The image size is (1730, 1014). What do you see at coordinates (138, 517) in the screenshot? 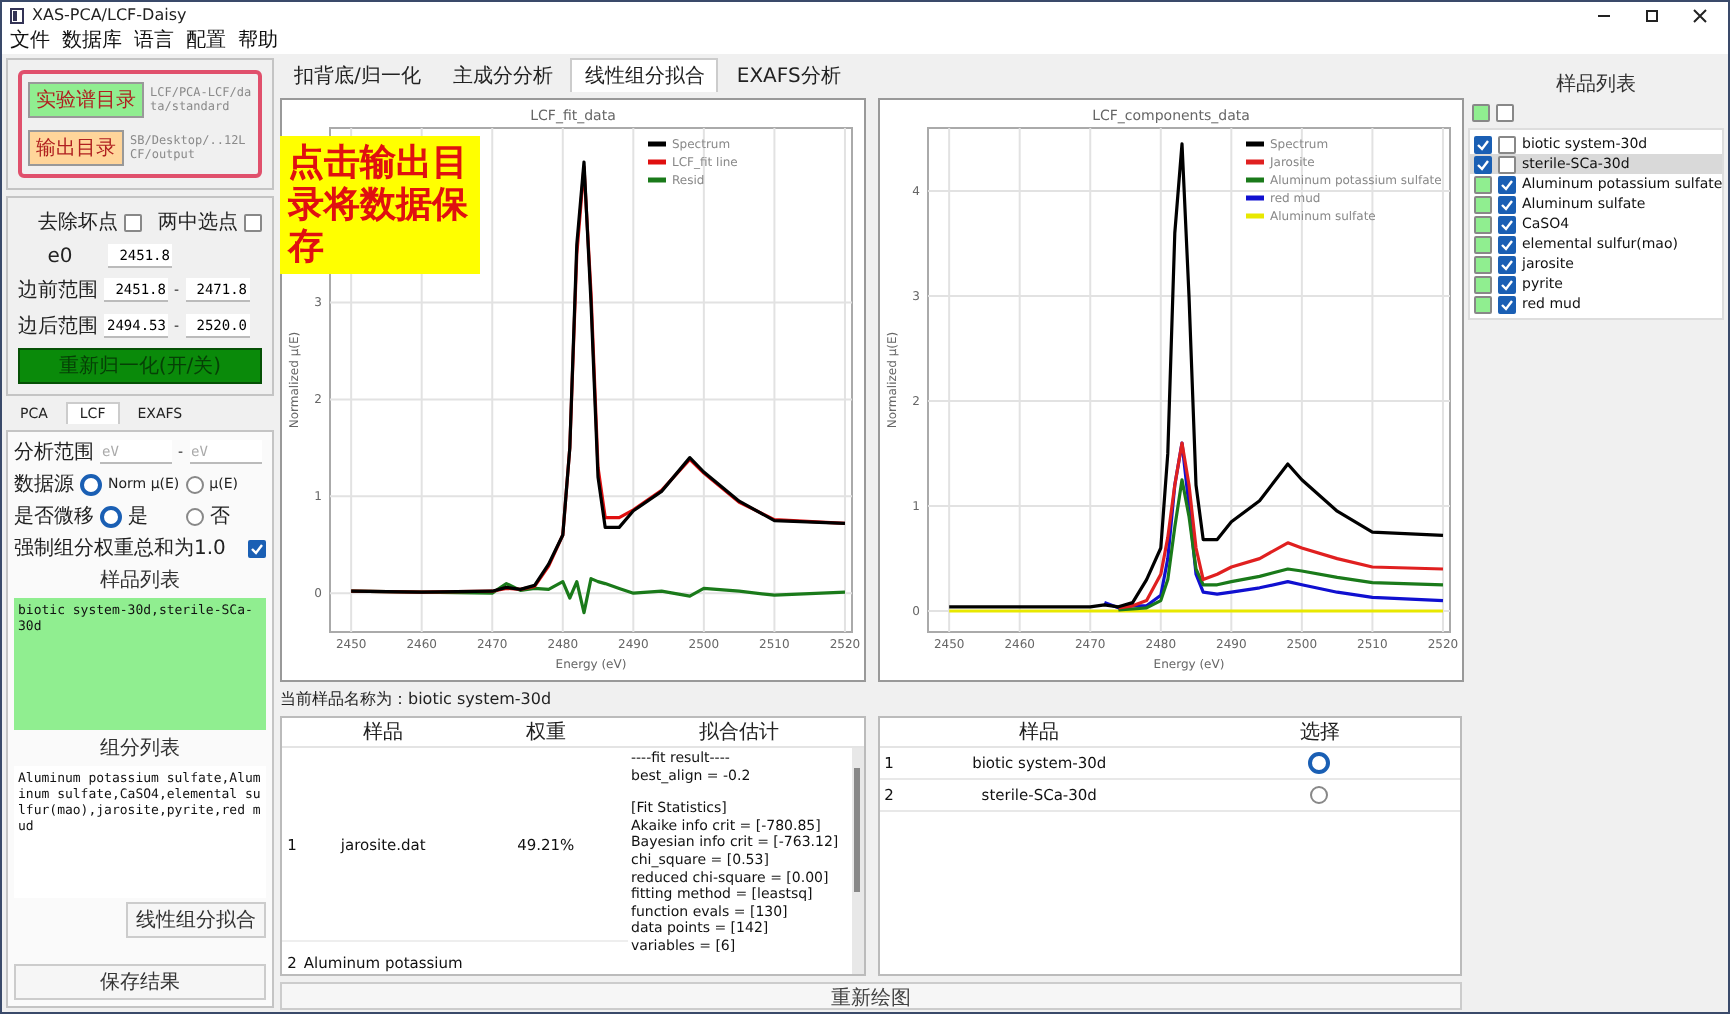
I see `radio-label: 是` at bounding box center [138, 517].